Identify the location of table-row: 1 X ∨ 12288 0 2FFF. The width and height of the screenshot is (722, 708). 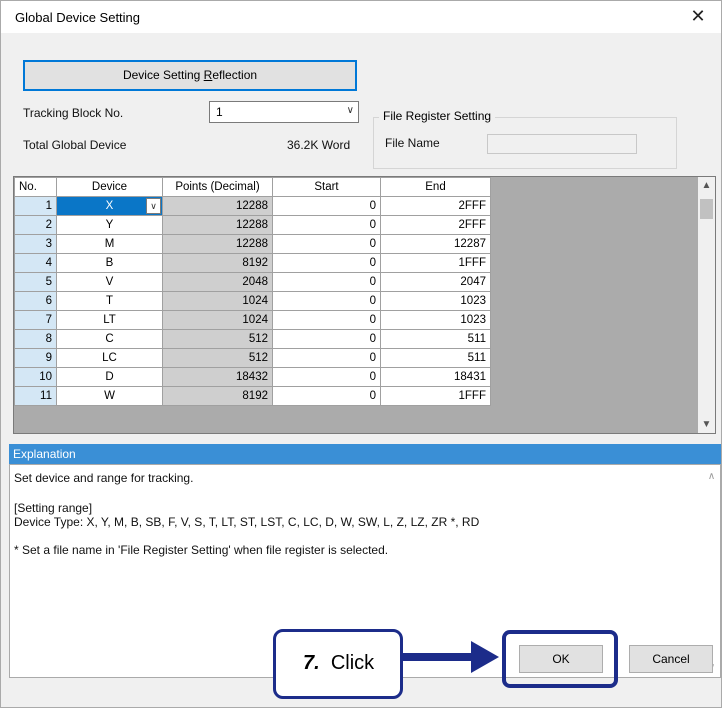
(252, 206).